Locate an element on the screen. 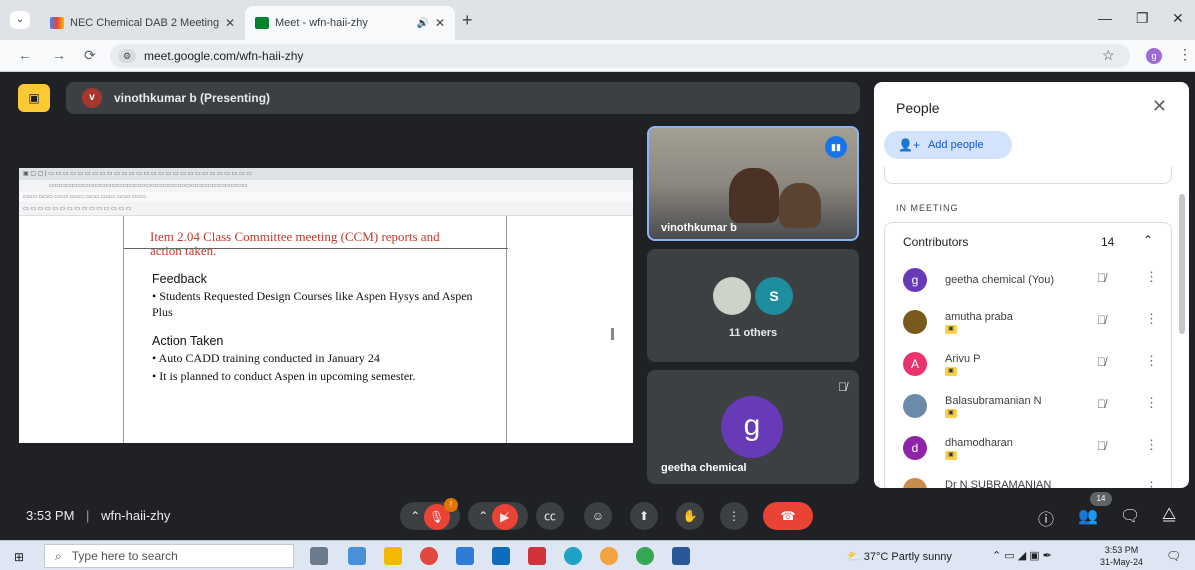 The height and width of the screenshot is (570, 1195). chat-icon: 🗨 is located at coordinates (1130, 516).